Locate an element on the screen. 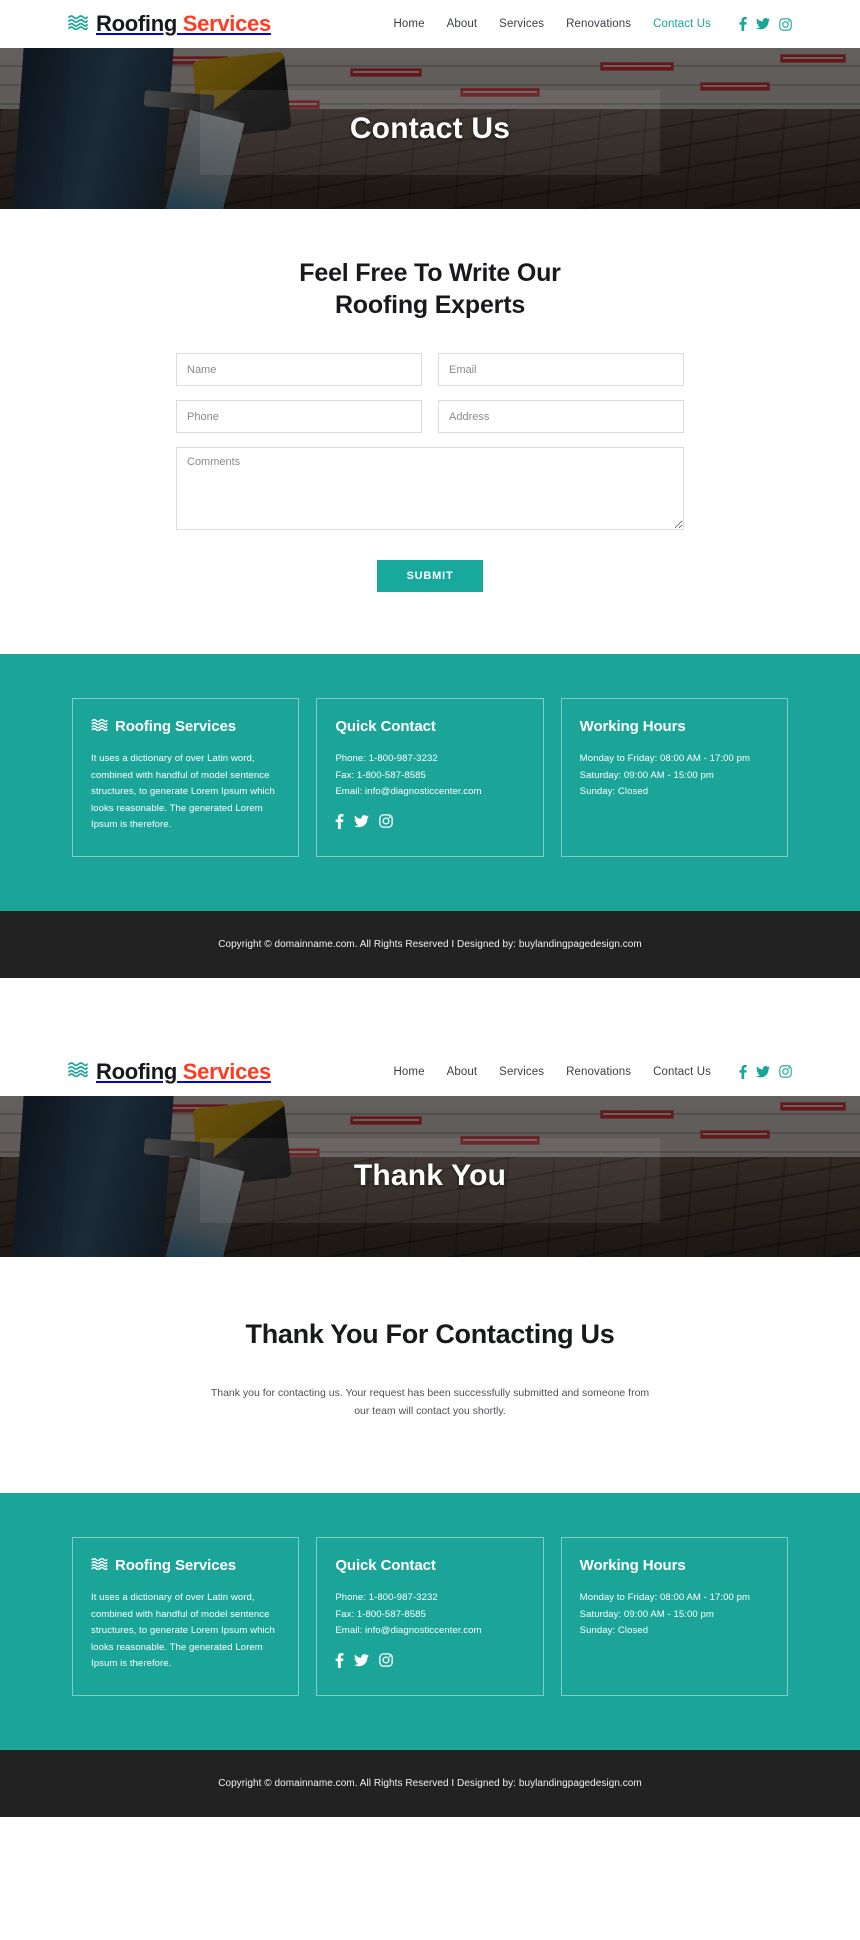 Image resolution: width=860 pixels, height=1940 pixels. address-input is located at coordinates (561, 416).